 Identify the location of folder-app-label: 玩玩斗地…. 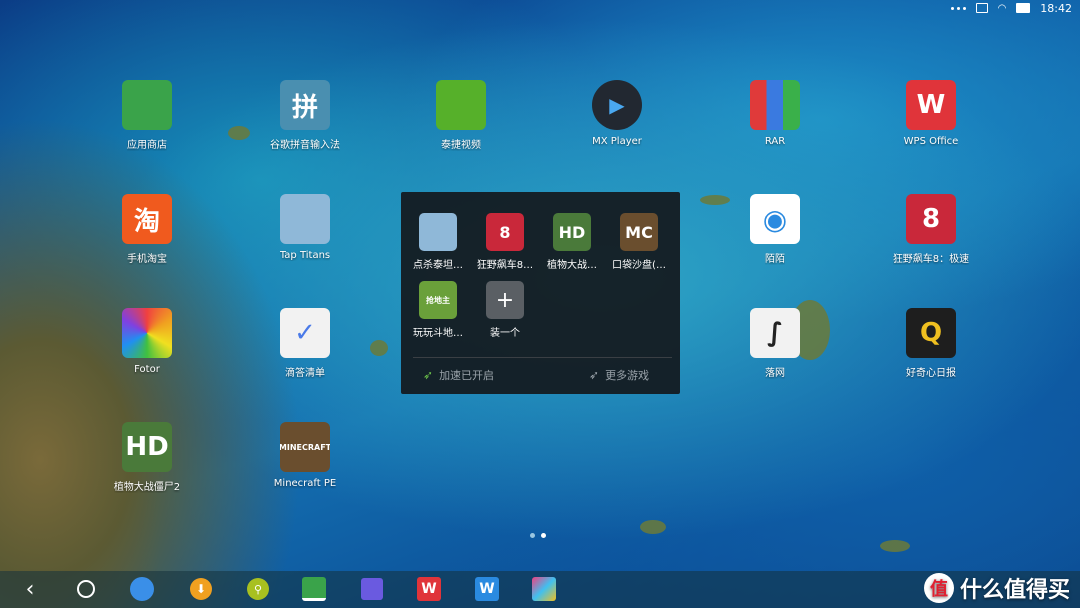
(438, 333).